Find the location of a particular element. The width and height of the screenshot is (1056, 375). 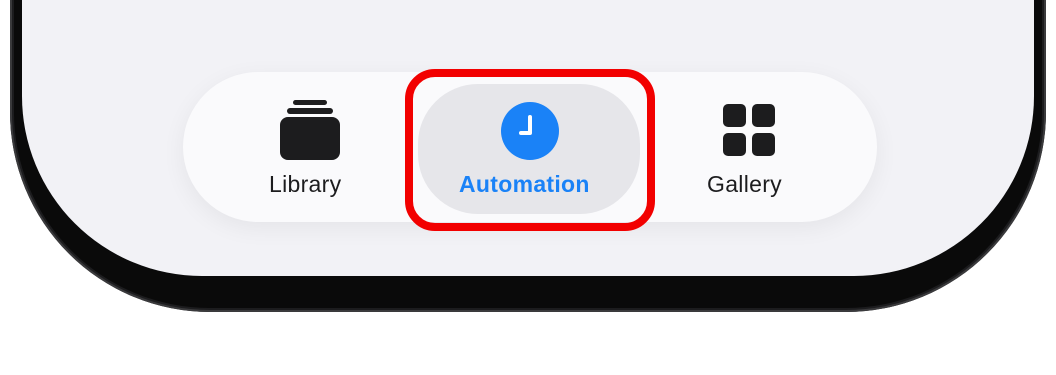

grid-icon is located at coordinates (749, 130).